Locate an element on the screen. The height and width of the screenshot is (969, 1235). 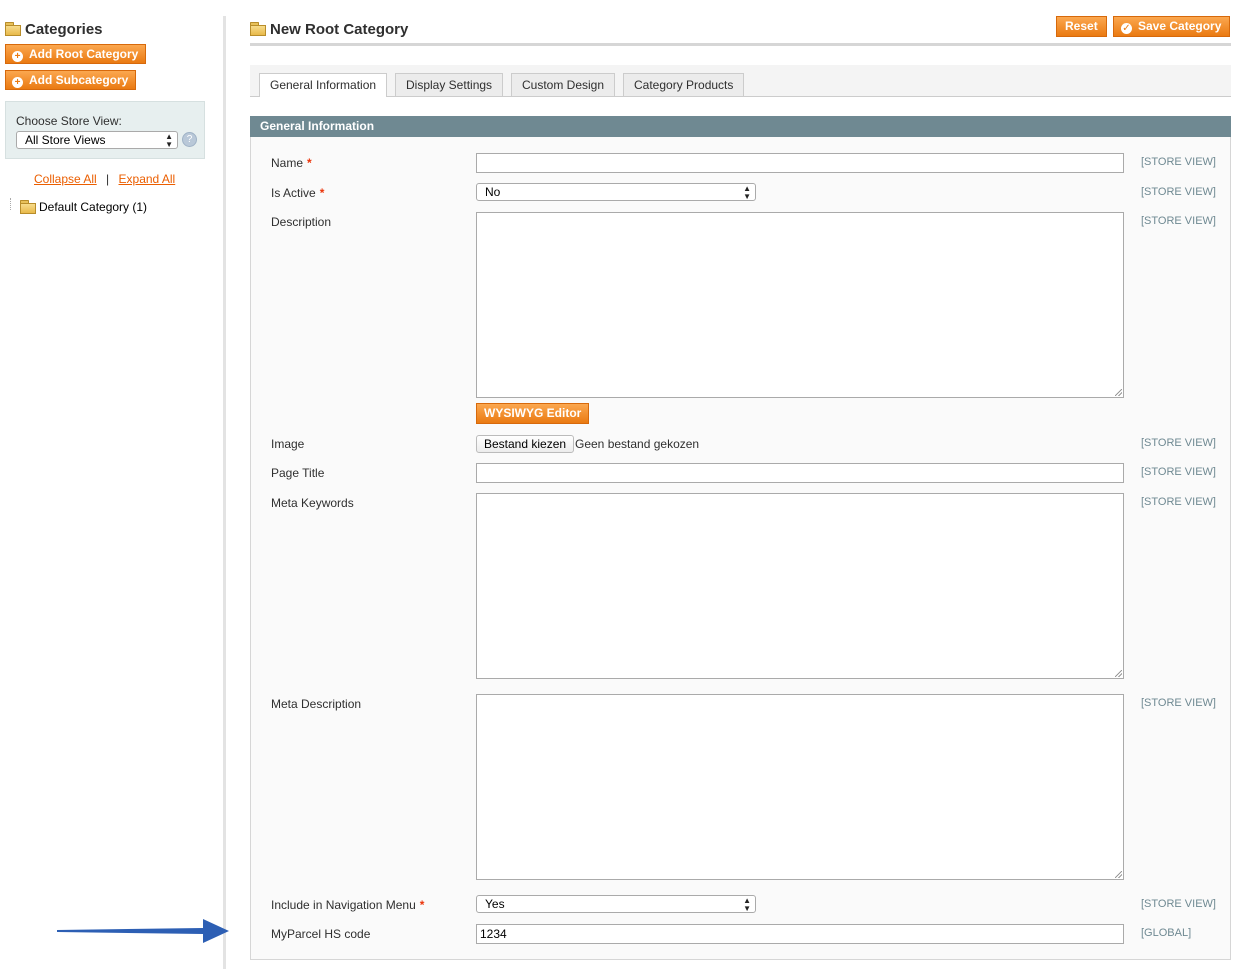
meta-description-textarea is located at coordinates (800, 787).